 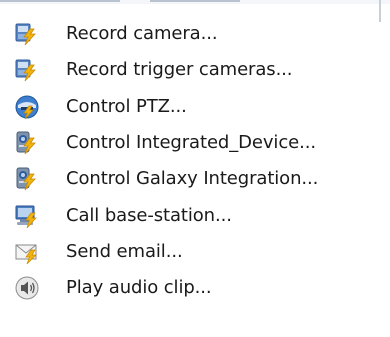 What do you see at coordinates (195, 2) in the screenshot?
I see `menu-top-edge` at bounding box center [195, 2].